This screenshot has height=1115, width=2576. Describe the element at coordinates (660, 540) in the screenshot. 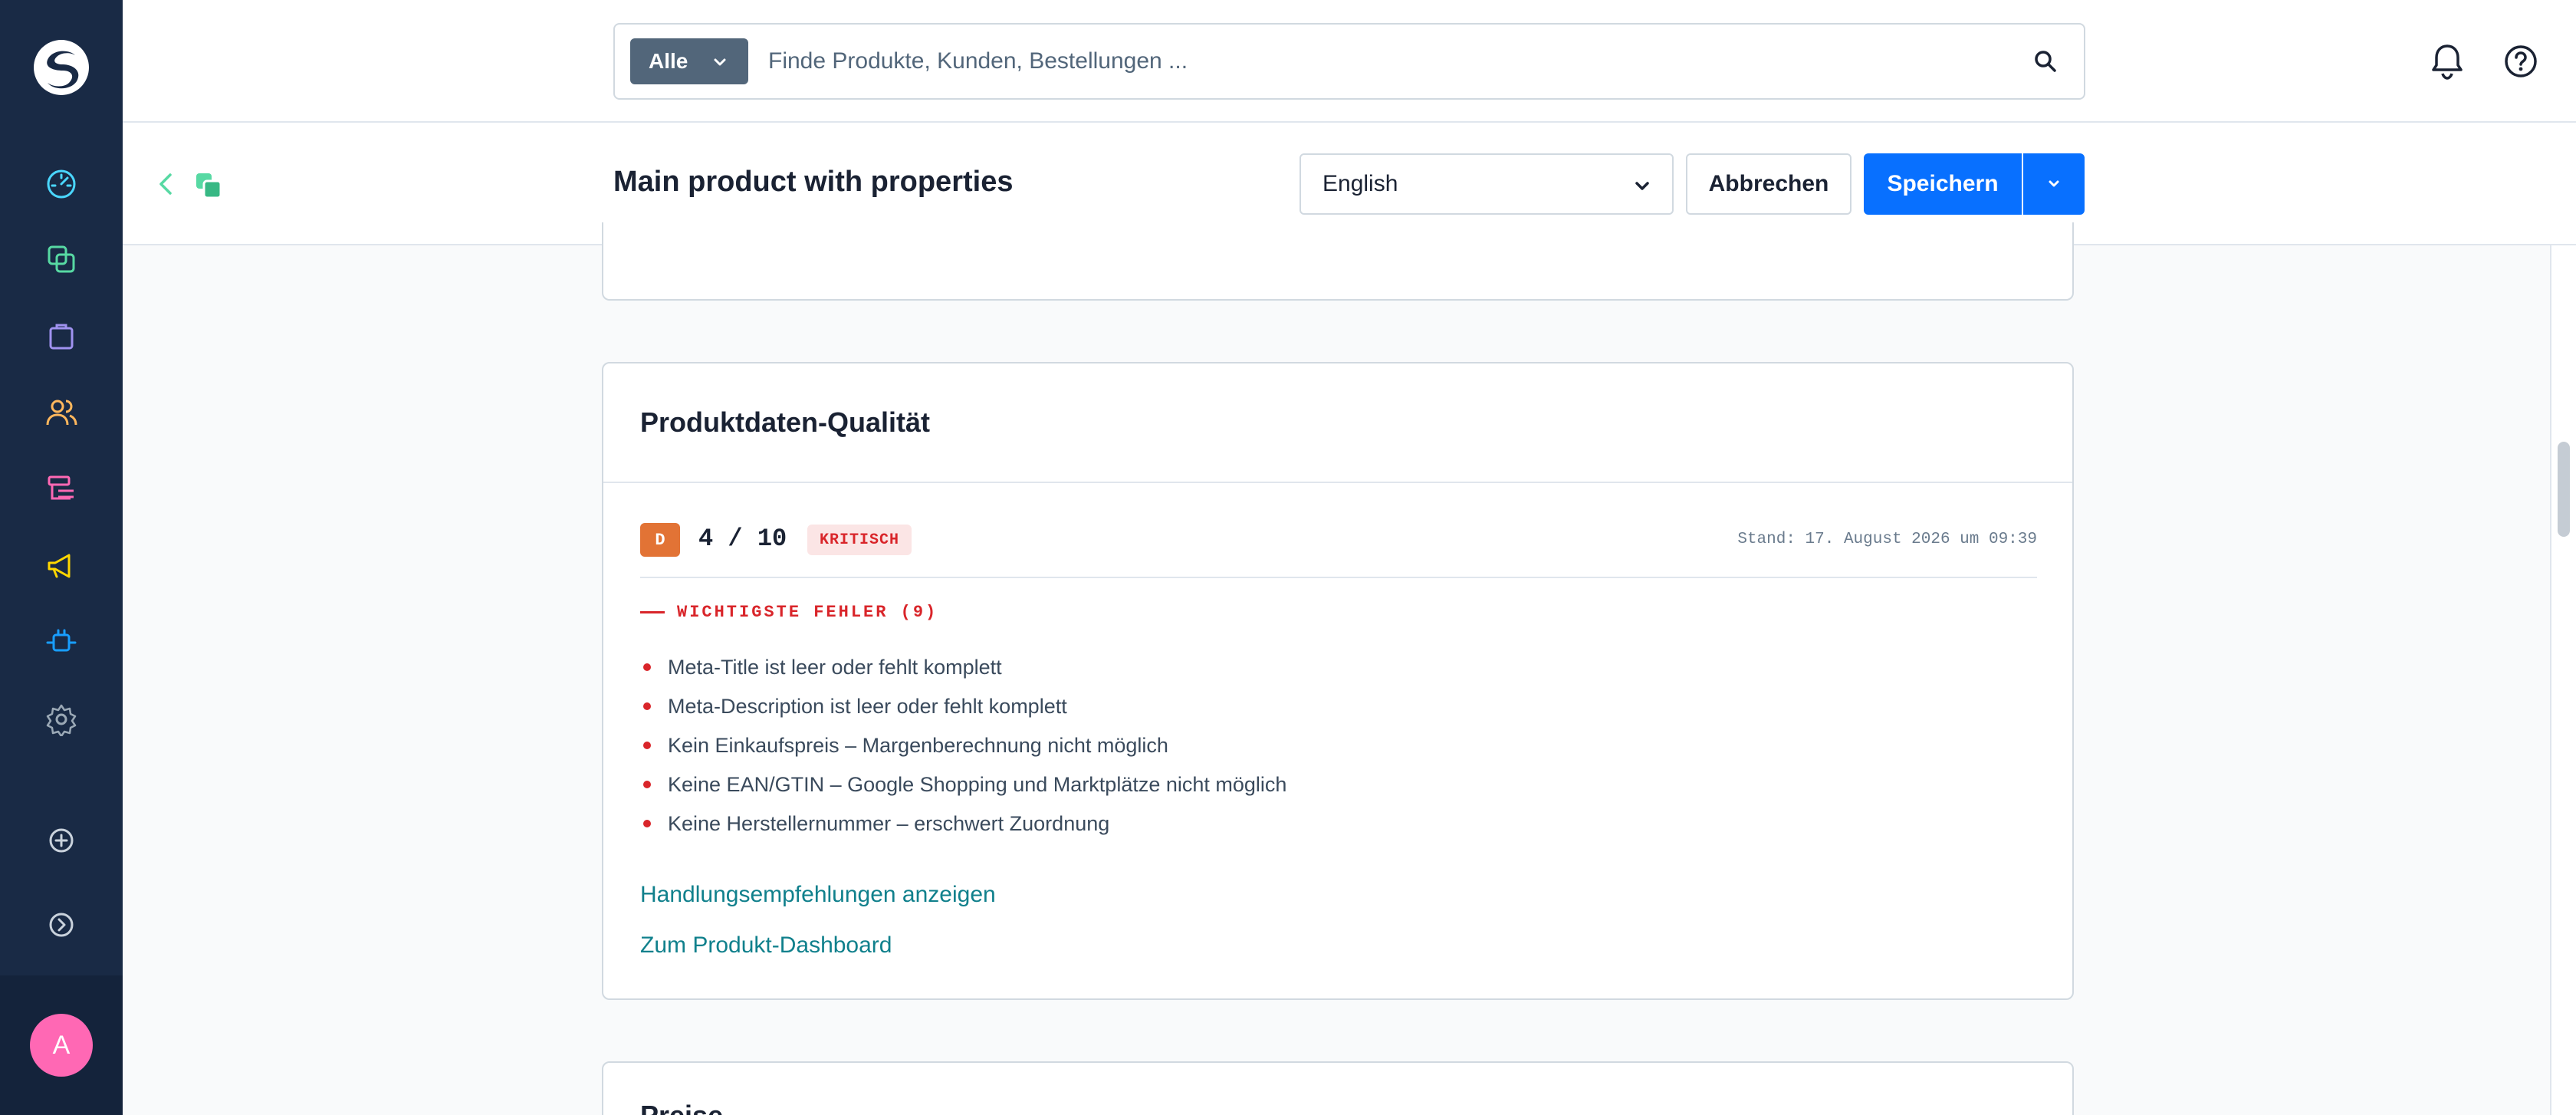

I see `grade-badge: D` at that location.